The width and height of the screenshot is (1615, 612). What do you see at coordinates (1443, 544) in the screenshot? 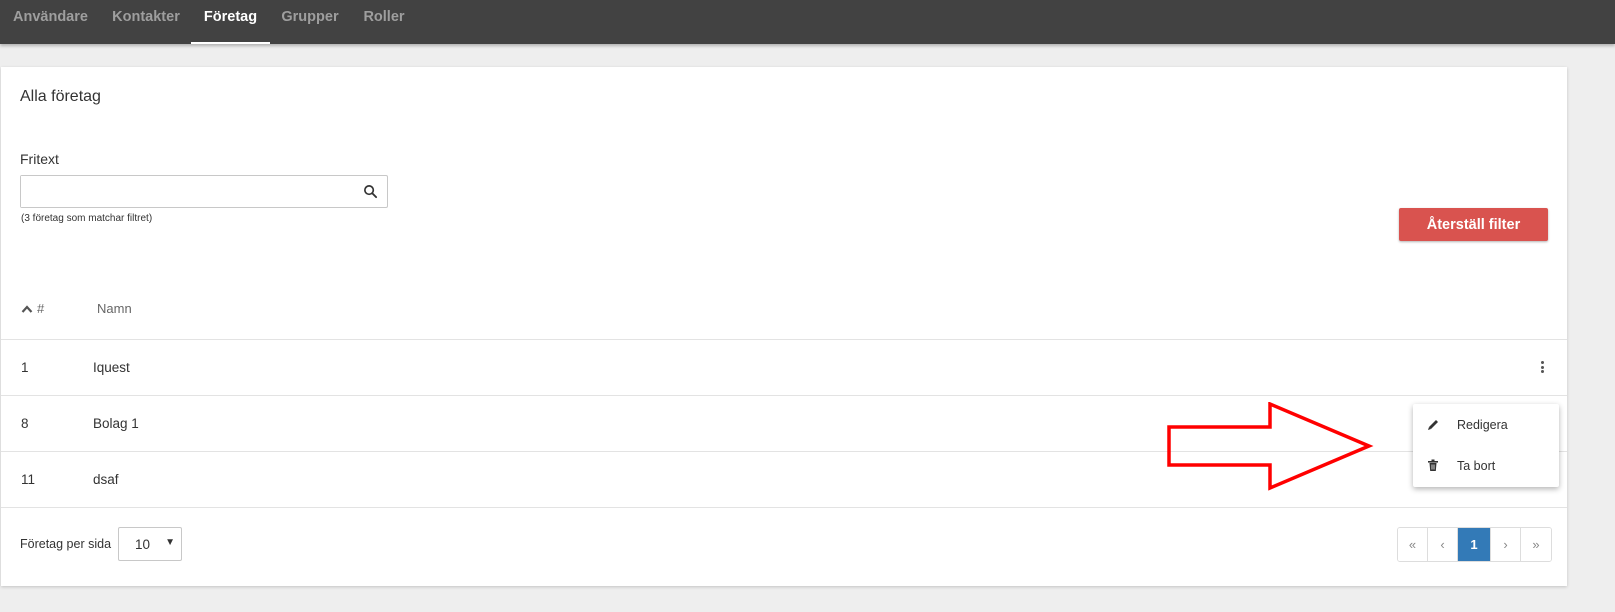
I see `prev-page-button: ‹` at bounding box center [1443, 544].